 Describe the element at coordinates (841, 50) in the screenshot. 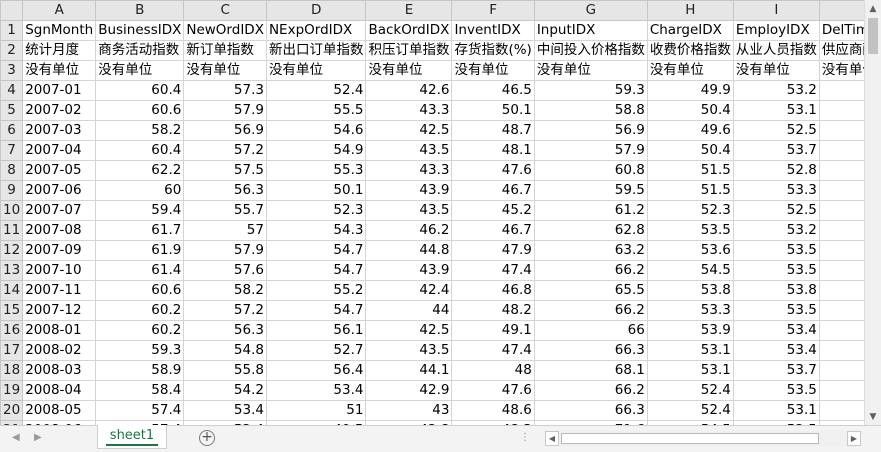

I see `cell: 供应商配送时间指数` at that location.